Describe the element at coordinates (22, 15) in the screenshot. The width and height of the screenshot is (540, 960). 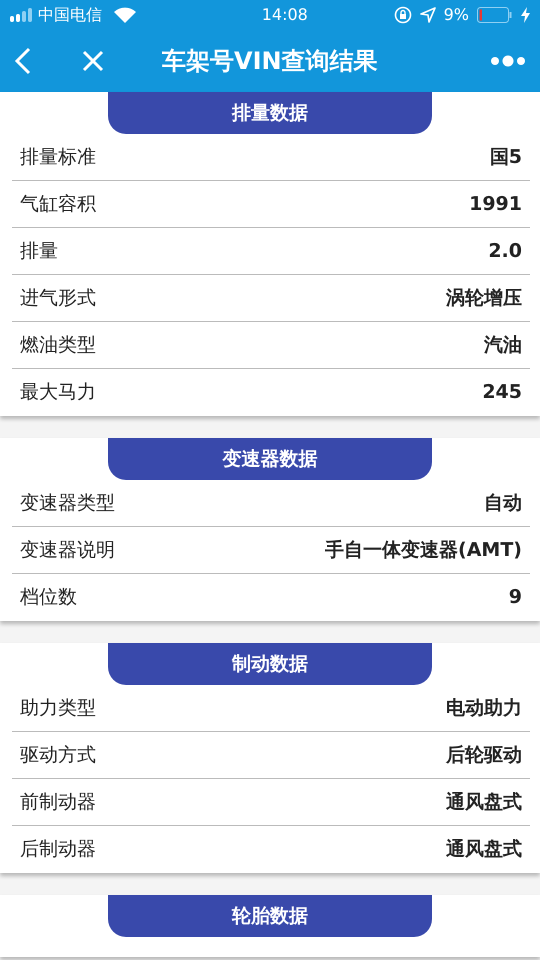
I see `signal-icon` at that location.